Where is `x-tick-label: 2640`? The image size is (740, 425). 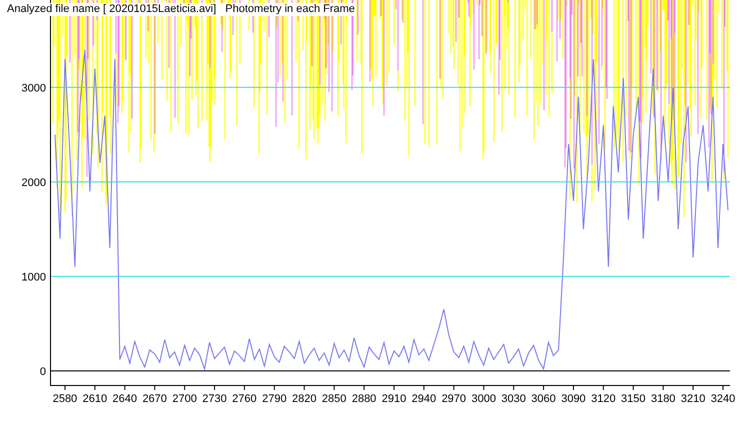 x-tick-label: 2640 is located at coordinates (125, 399).